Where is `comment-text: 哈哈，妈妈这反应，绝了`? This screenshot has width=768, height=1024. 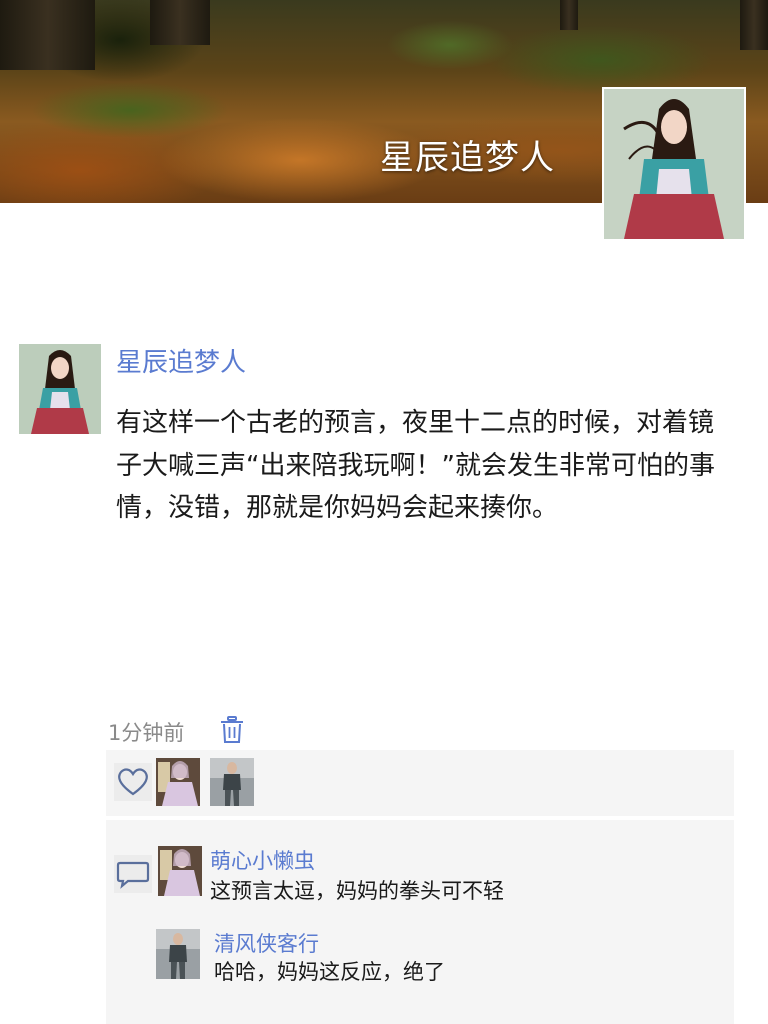 comment-text: 哈哈，妈妈这反应，绝了 is located at coordinates (329, 972).